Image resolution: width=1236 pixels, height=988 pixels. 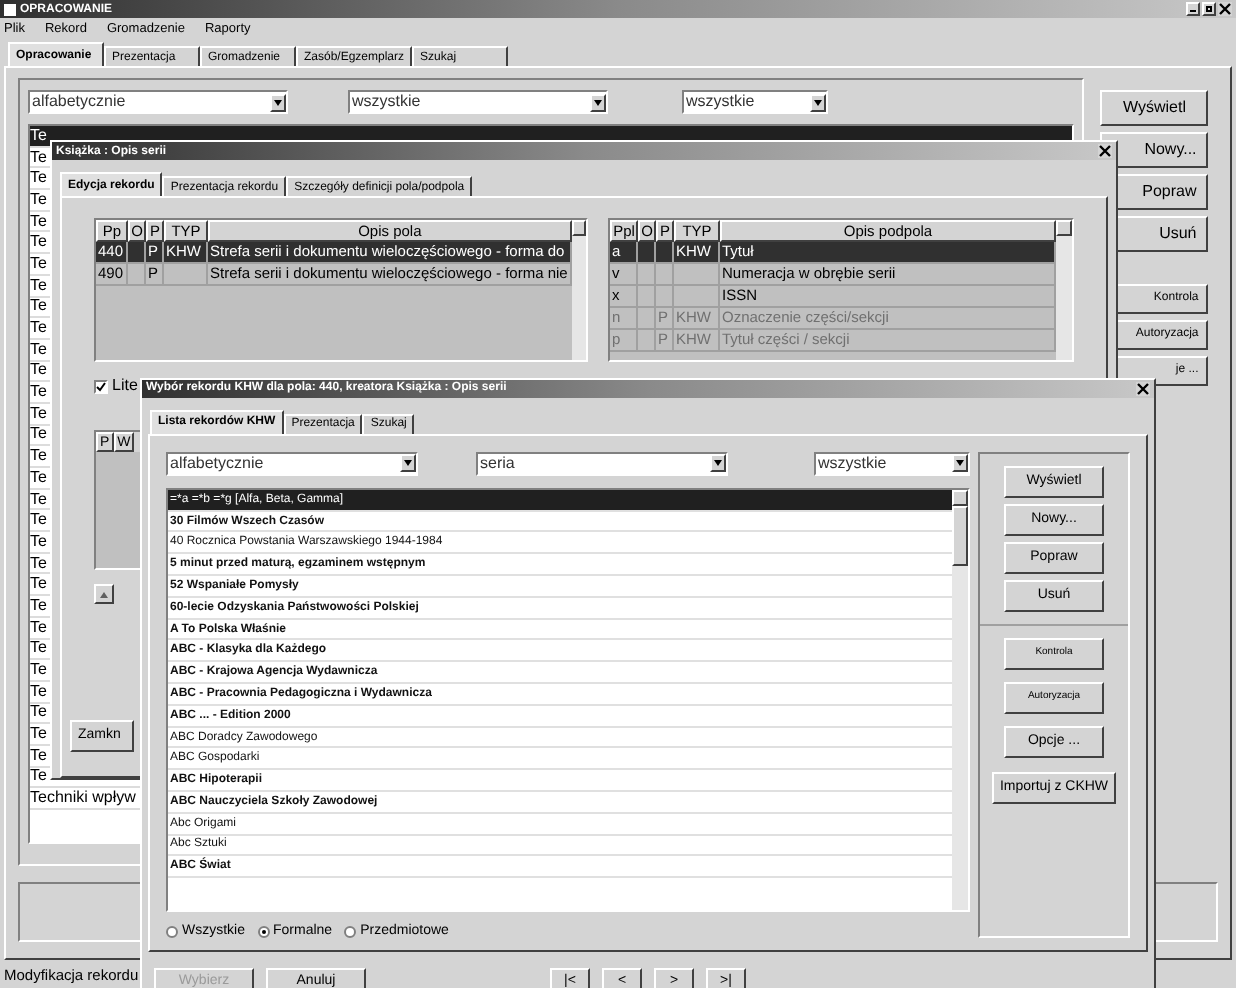 What do you see at coordinates (602, 463) in the screenshot?
I see `combo-box: seria` at bounding box center [602, 463].